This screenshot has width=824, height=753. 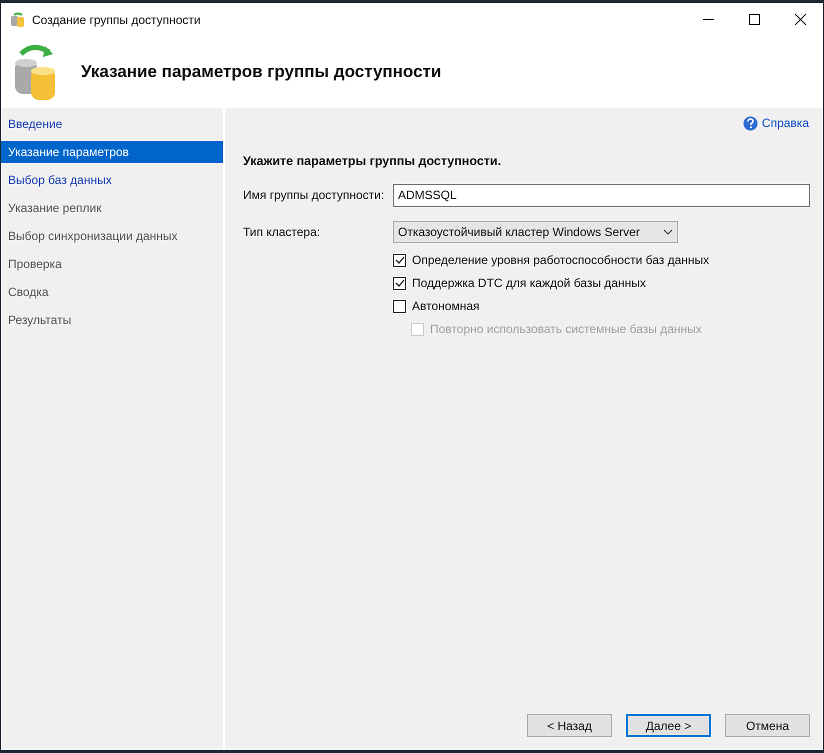 What do you see at coordinates (775, 123) in the screenshot?
I see `help-link: Справка` at bounding box center [775, 123].